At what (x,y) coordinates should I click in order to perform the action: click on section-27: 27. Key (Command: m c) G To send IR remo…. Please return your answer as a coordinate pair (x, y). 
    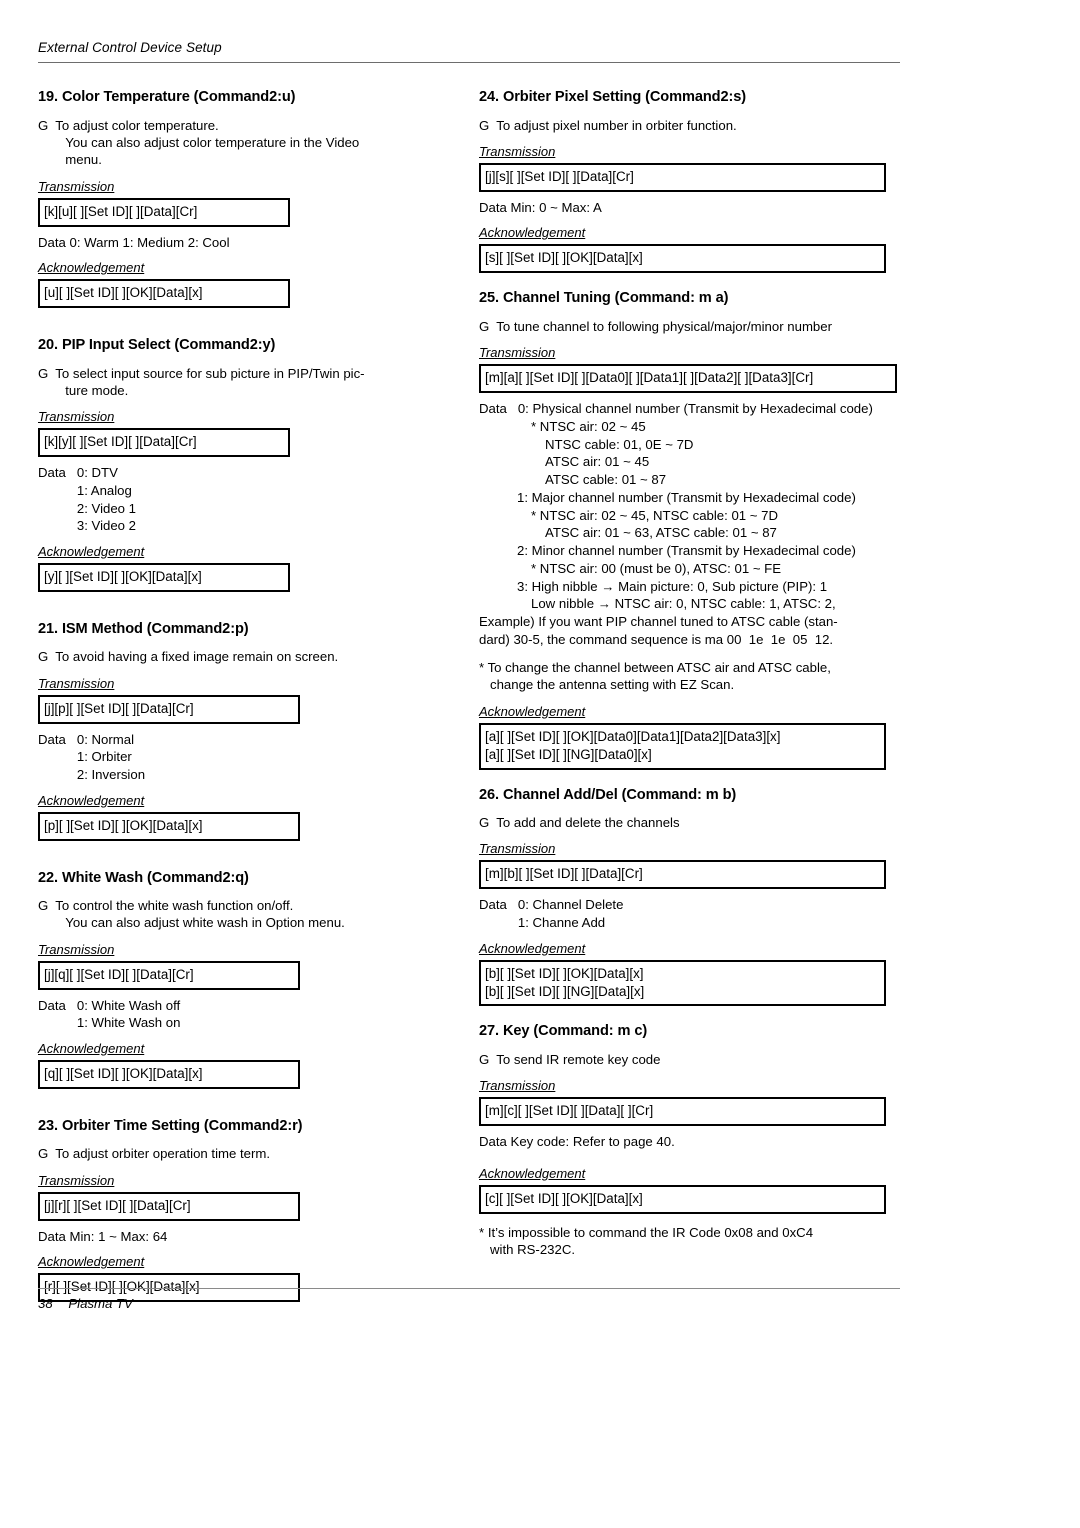
    Looking at the image, I should click on (689, 1141).